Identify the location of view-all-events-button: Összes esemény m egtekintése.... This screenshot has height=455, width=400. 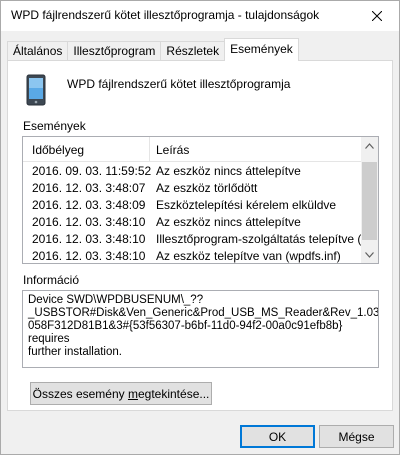
(121, 393).